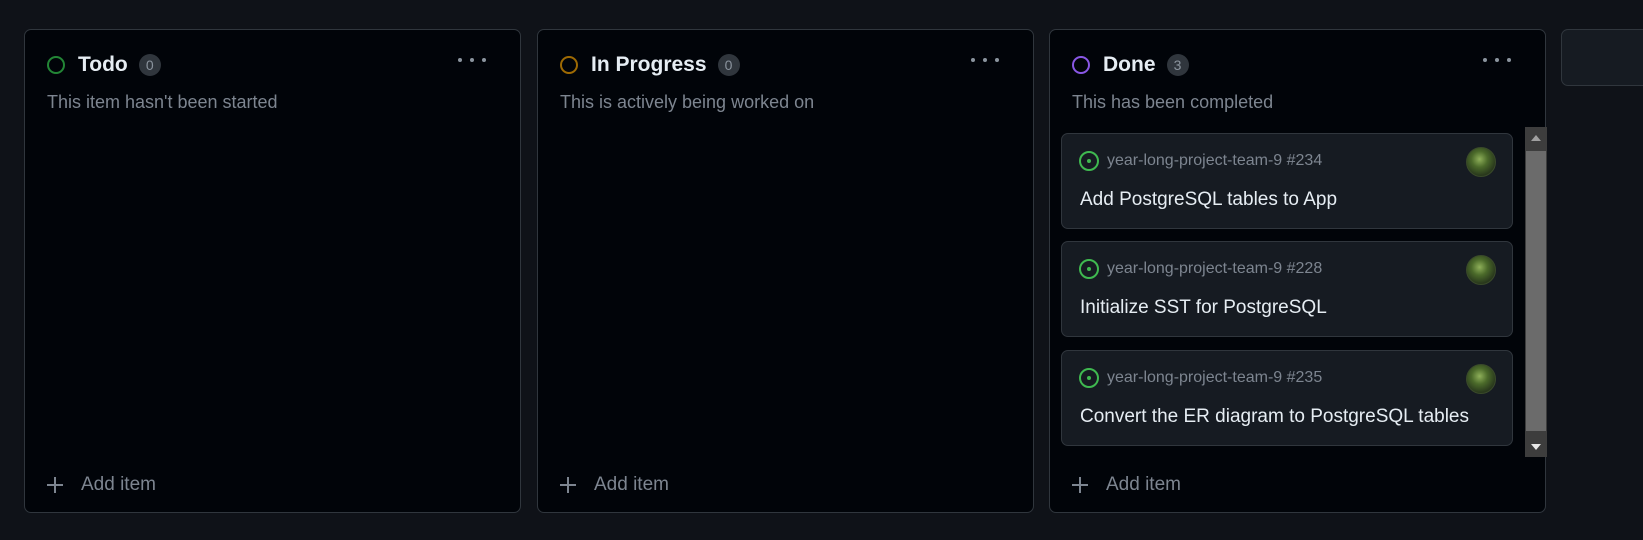 Image resolution: width=1643 pixels, height=540 pixels. Describe the element at coordinates (687, 102) in the screenshot. I see `column-description: This is actively being worked on` at that location.